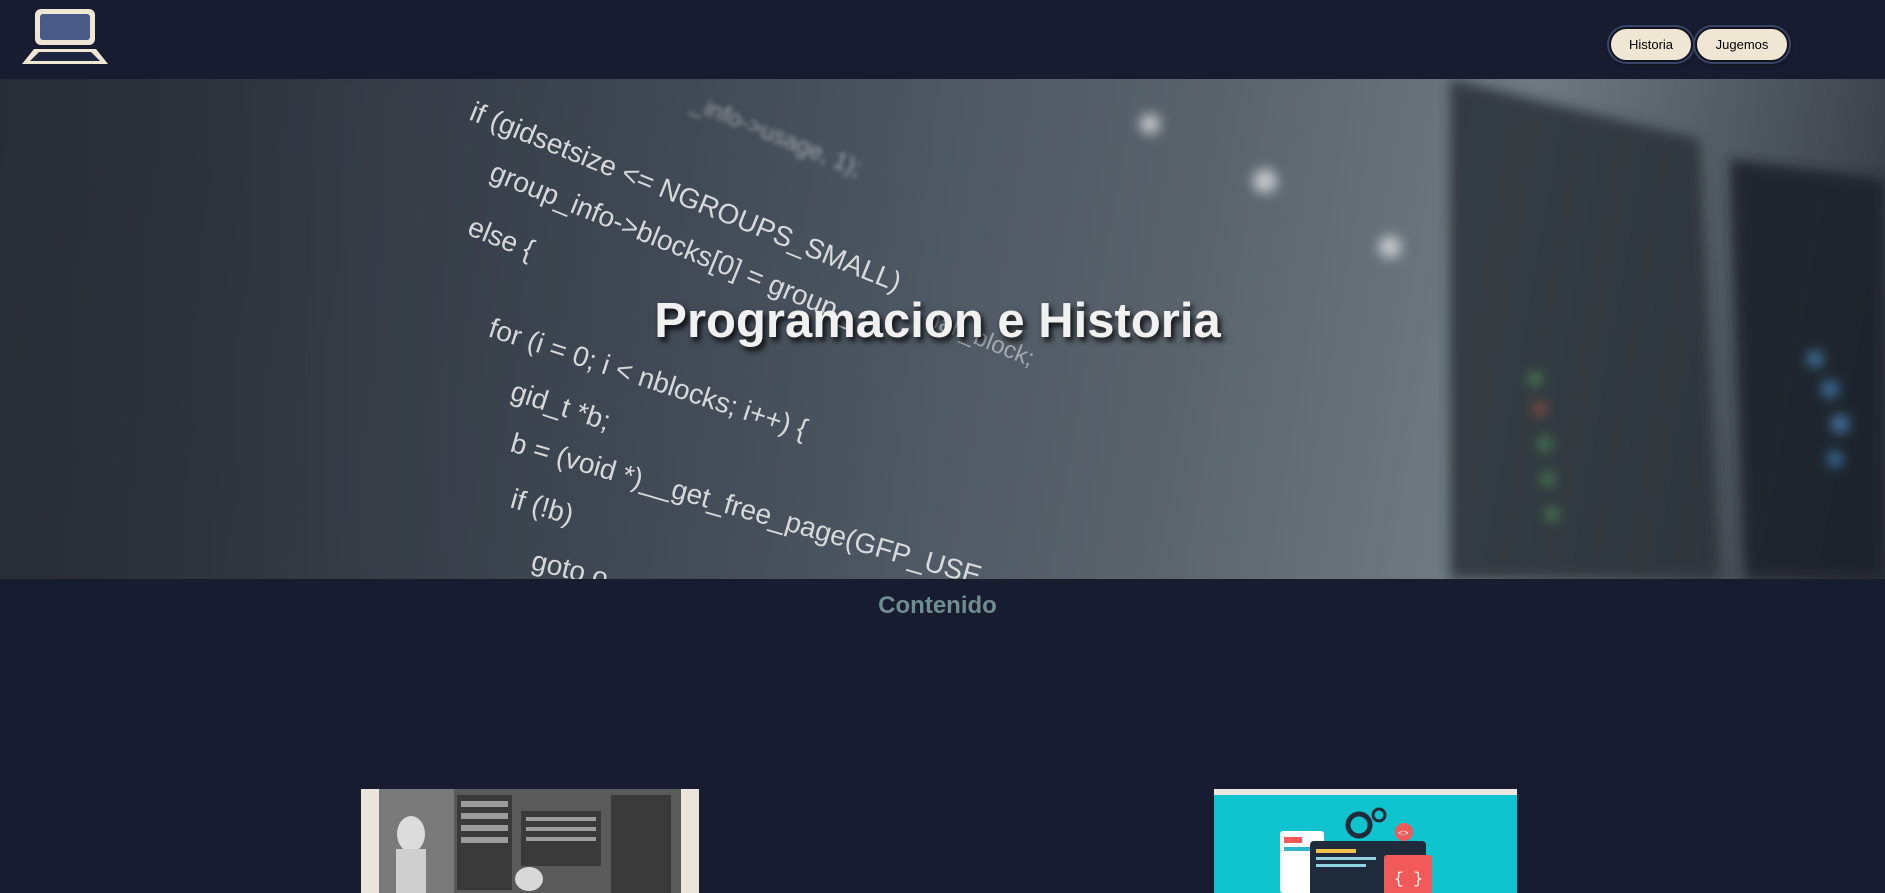 This screenshot has width=1885, height=893. What do you see at coordinates (1742, 44) in the screenshot?
I see `nav-jugemos-button: Jugemos` at bounding box center [1742, 44].